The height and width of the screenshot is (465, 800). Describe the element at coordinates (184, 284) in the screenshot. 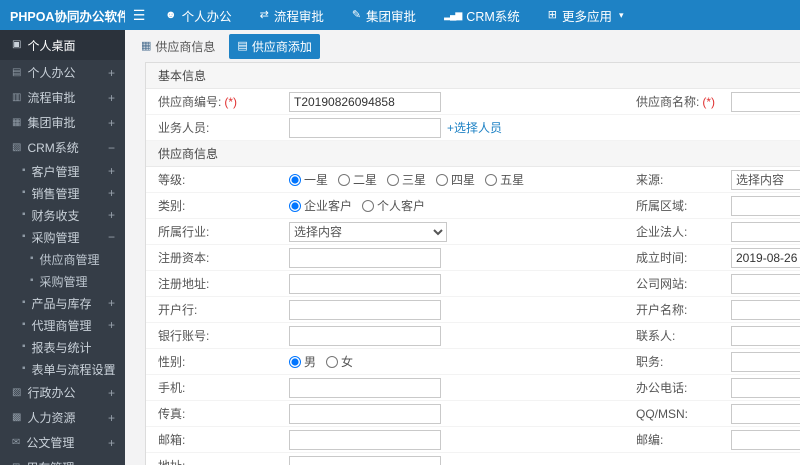

I see `field-label-text: 注册地址:` at that location.